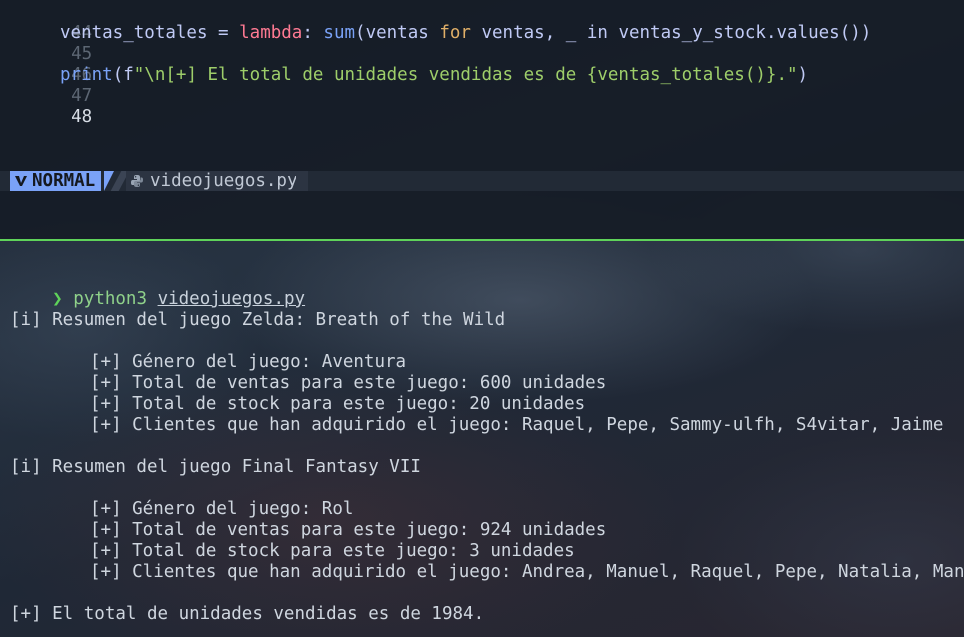 The width and height of the screenshot is (964, 637). I want to click on output-line: [i] Resumen del juego Final Fantasy VII, so click(215, 467).